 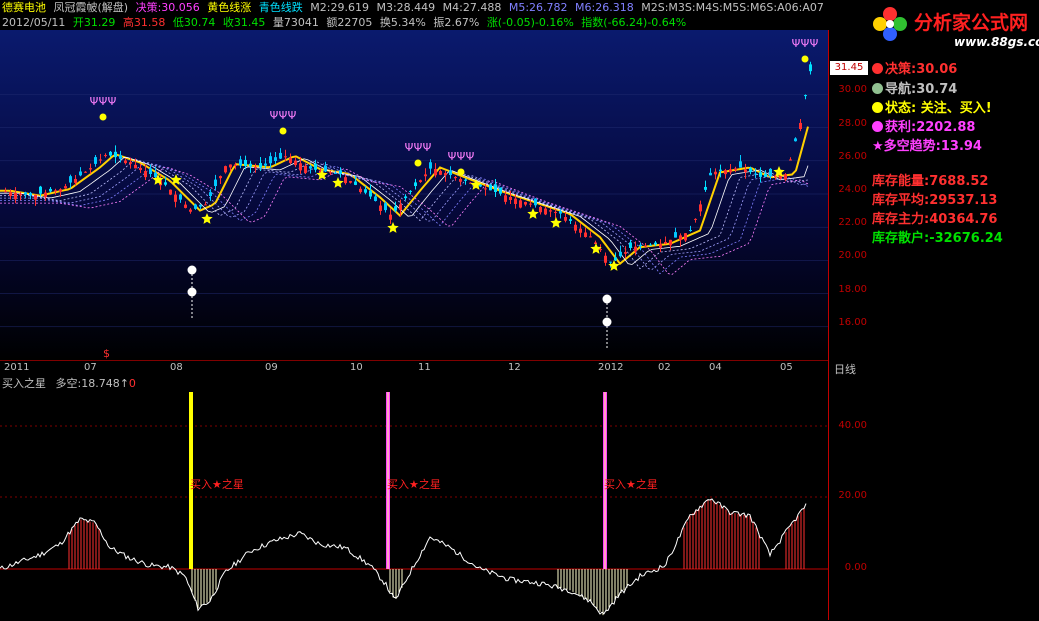 What do you see at coordinates (69, 383) in the screenshot?
I see `indicator-header: 买入之星 多空:18.748↑0` at bounding box center [69, 383].